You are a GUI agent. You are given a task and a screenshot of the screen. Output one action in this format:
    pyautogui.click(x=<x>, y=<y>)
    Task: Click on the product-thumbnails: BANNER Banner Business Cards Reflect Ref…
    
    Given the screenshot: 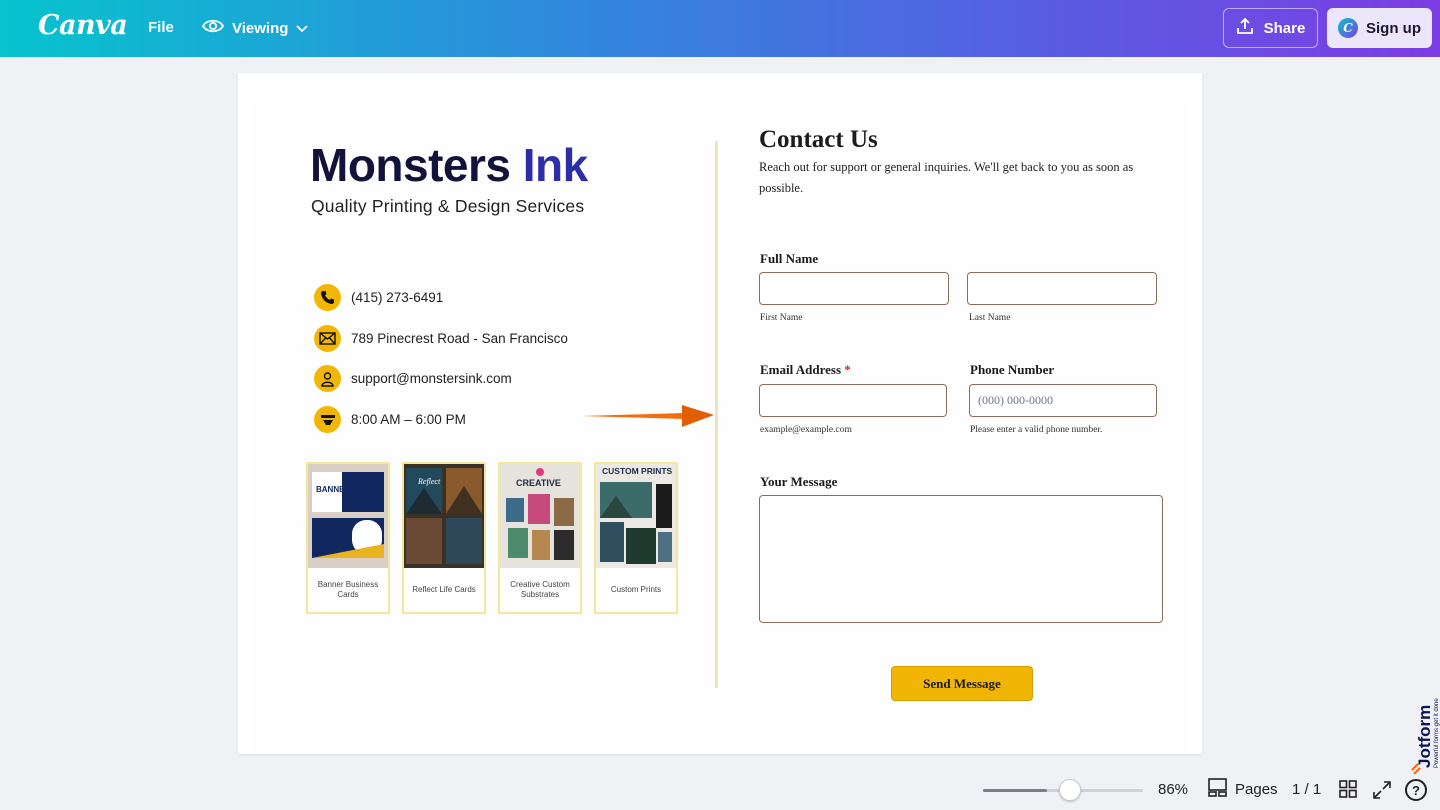 What is the action you would take?
    pyautogui.click(x=492, y=538)
    